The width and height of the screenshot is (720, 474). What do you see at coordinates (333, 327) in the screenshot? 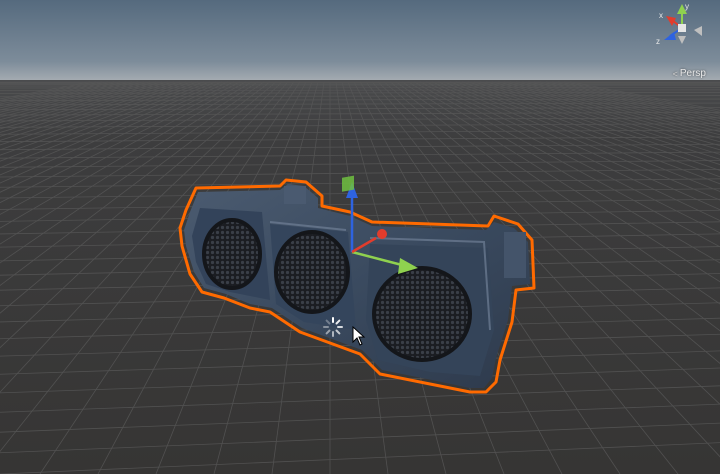
I see `loading-spinner-icon` at bounding box center [333, 327].